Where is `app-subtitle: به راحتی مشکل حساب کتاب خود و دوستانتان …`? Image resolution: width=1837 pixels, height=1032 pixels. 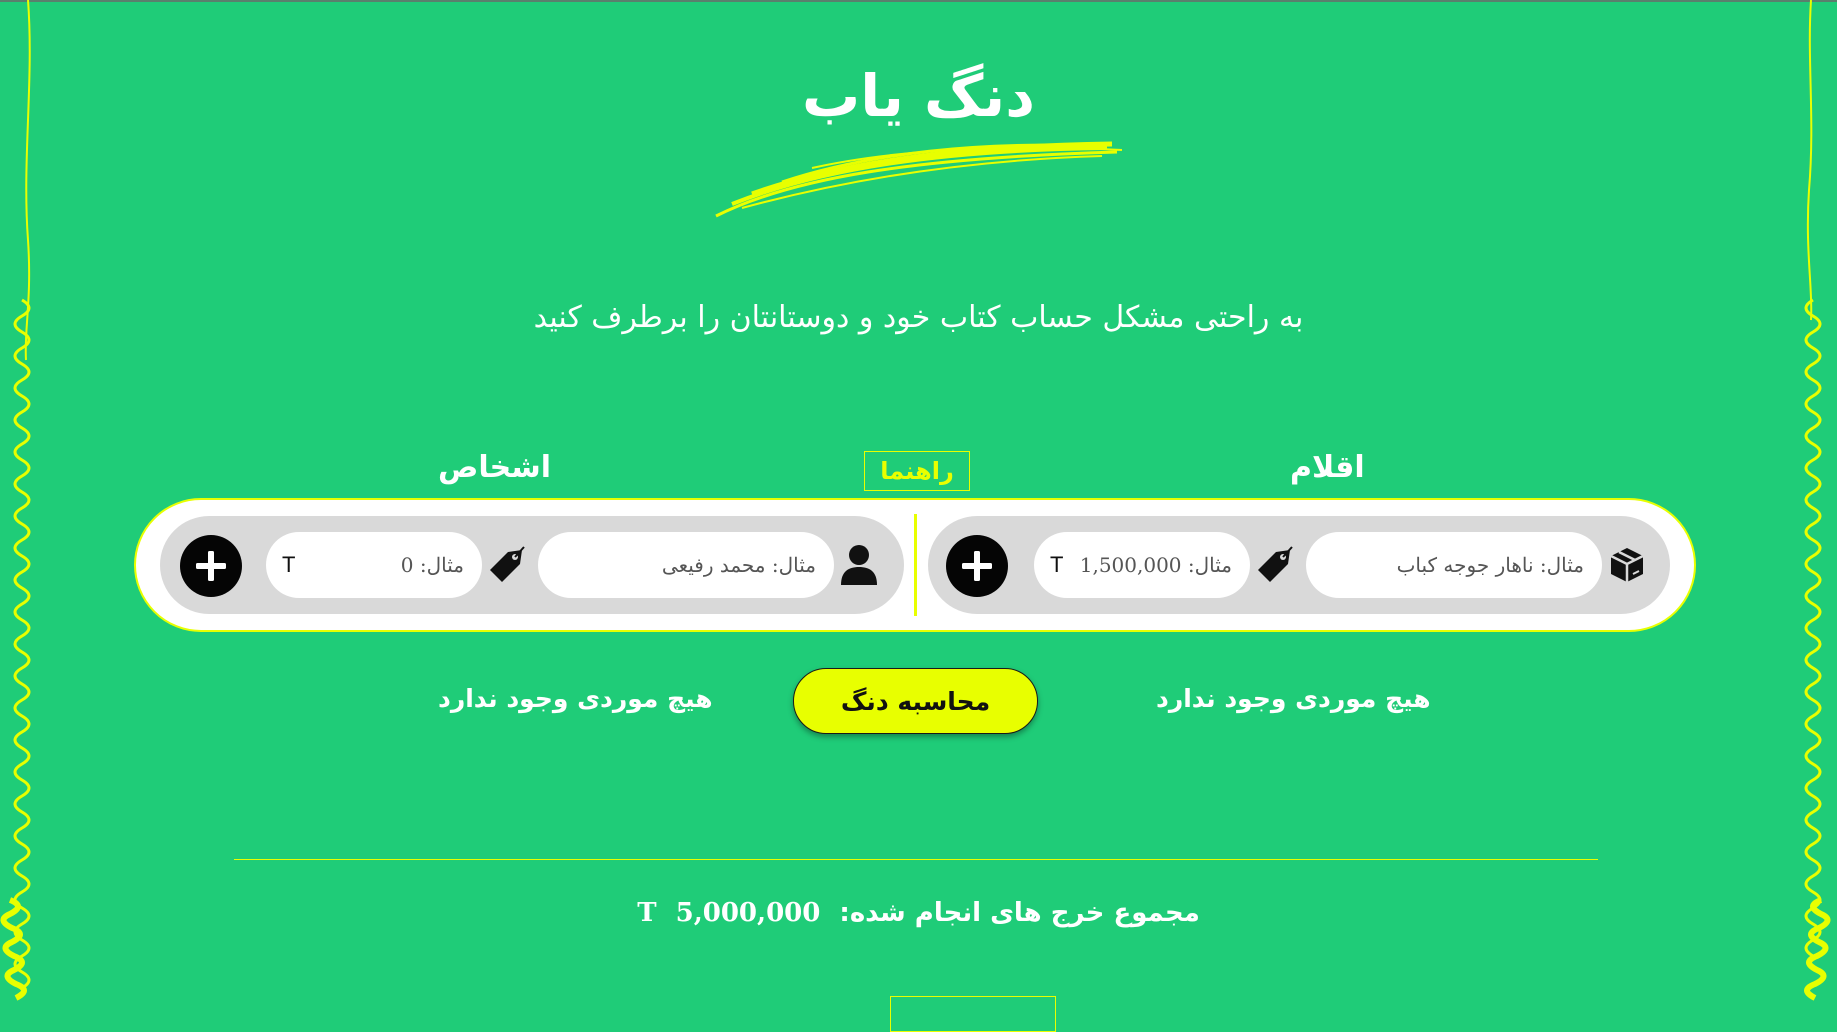
app-subtitle: به راحتی مشکل حساب کتاب خود و دوستانتان … is located at coordinates (918, 317).